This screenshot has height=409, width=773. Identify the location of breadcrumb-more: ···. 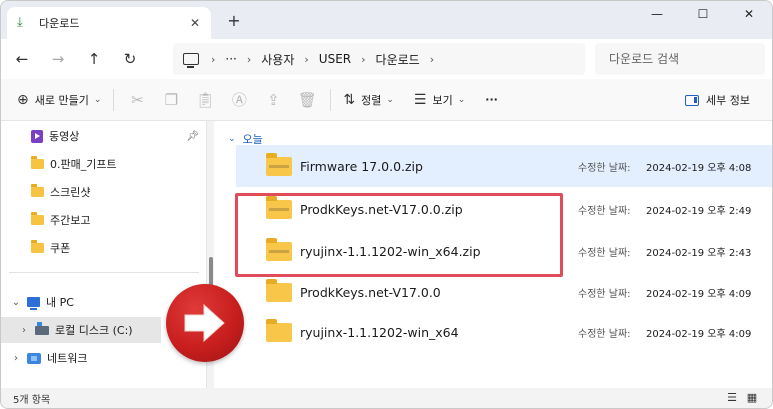
(230, 59).